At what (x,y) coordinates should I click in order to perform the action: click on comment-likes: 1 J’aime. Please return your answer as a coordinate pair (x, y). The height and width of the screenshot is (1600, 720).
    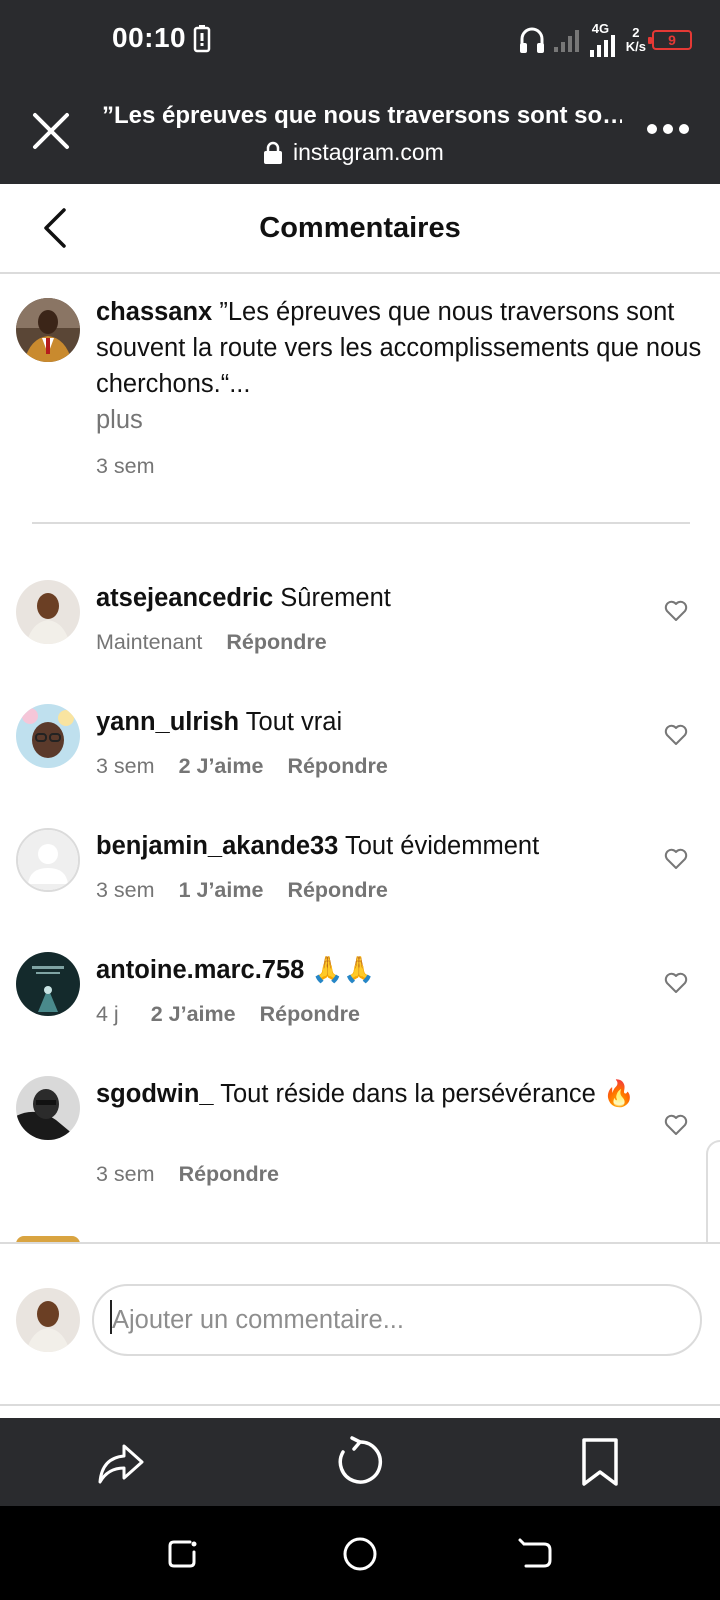
    Looking at the image, I should click on (221, 890).